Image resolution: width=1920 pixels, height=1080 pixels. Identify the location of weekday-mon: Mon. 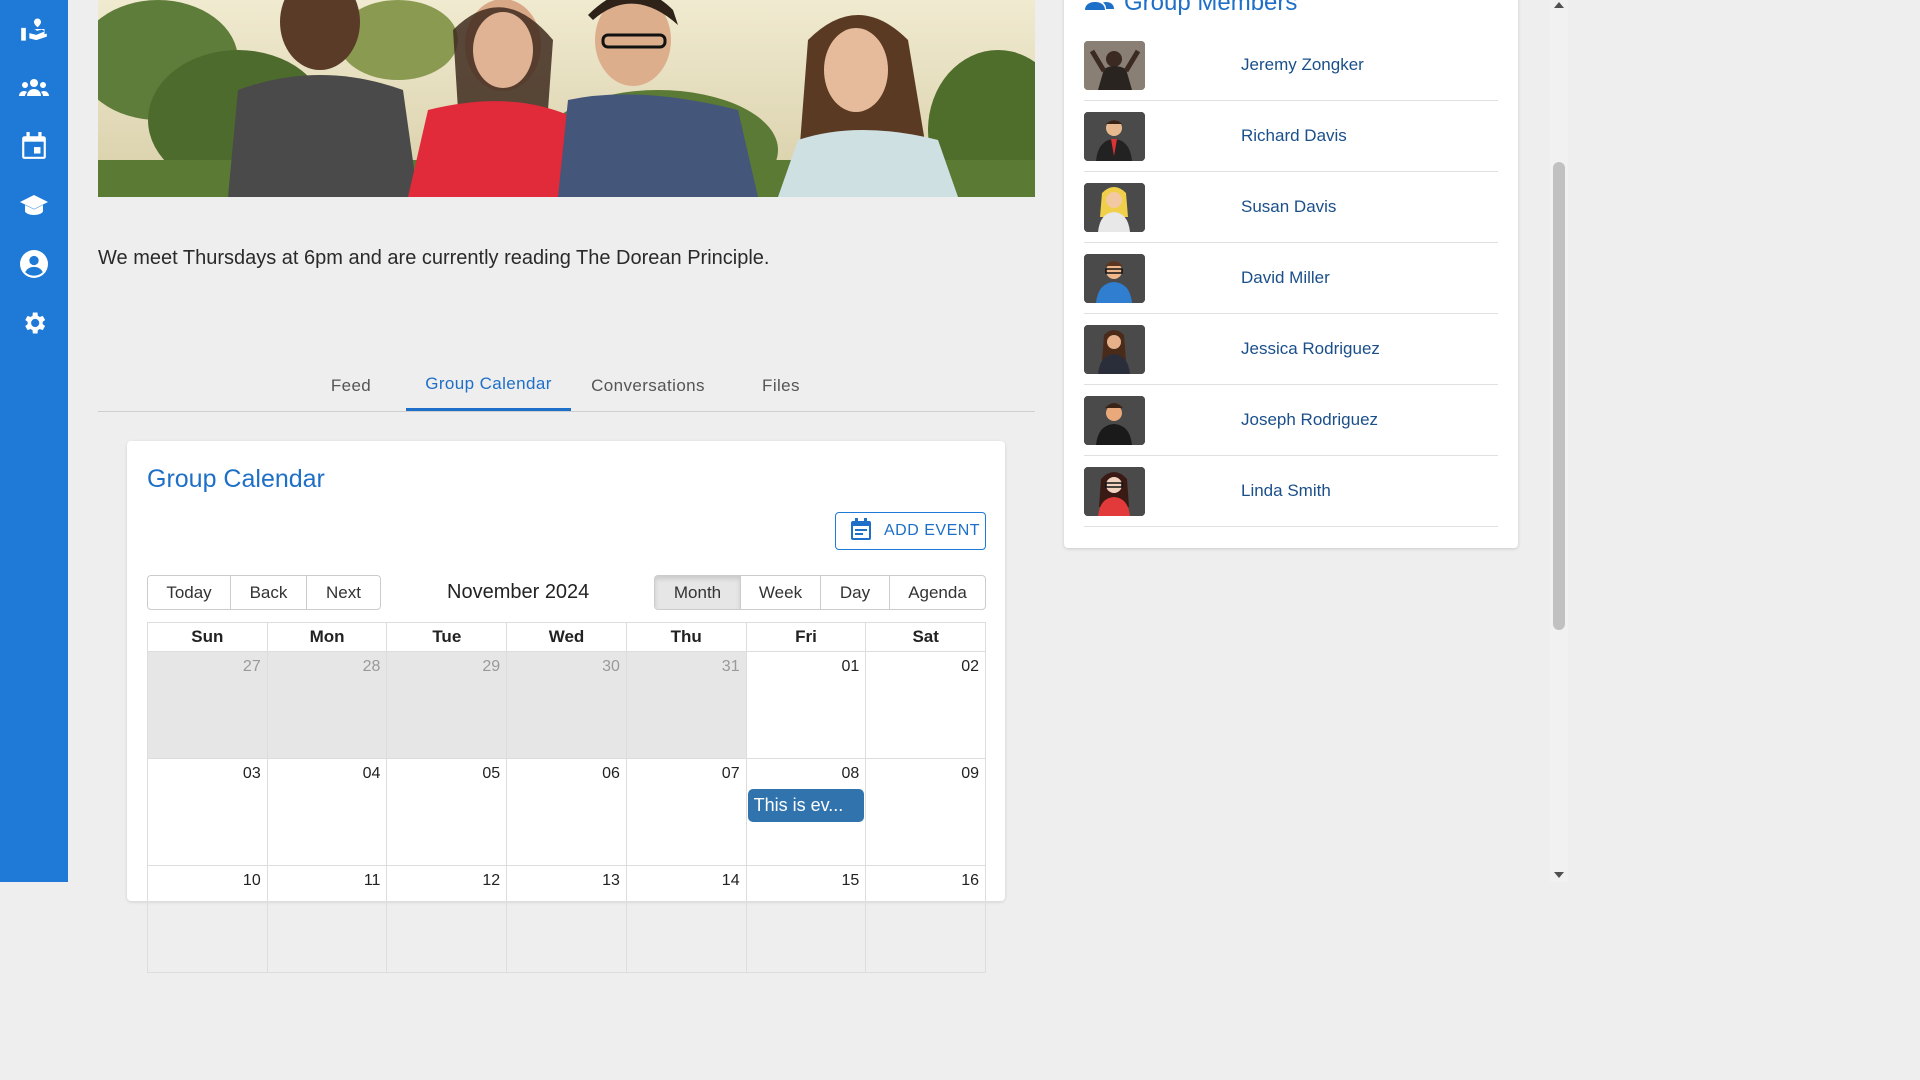
(328, 637).